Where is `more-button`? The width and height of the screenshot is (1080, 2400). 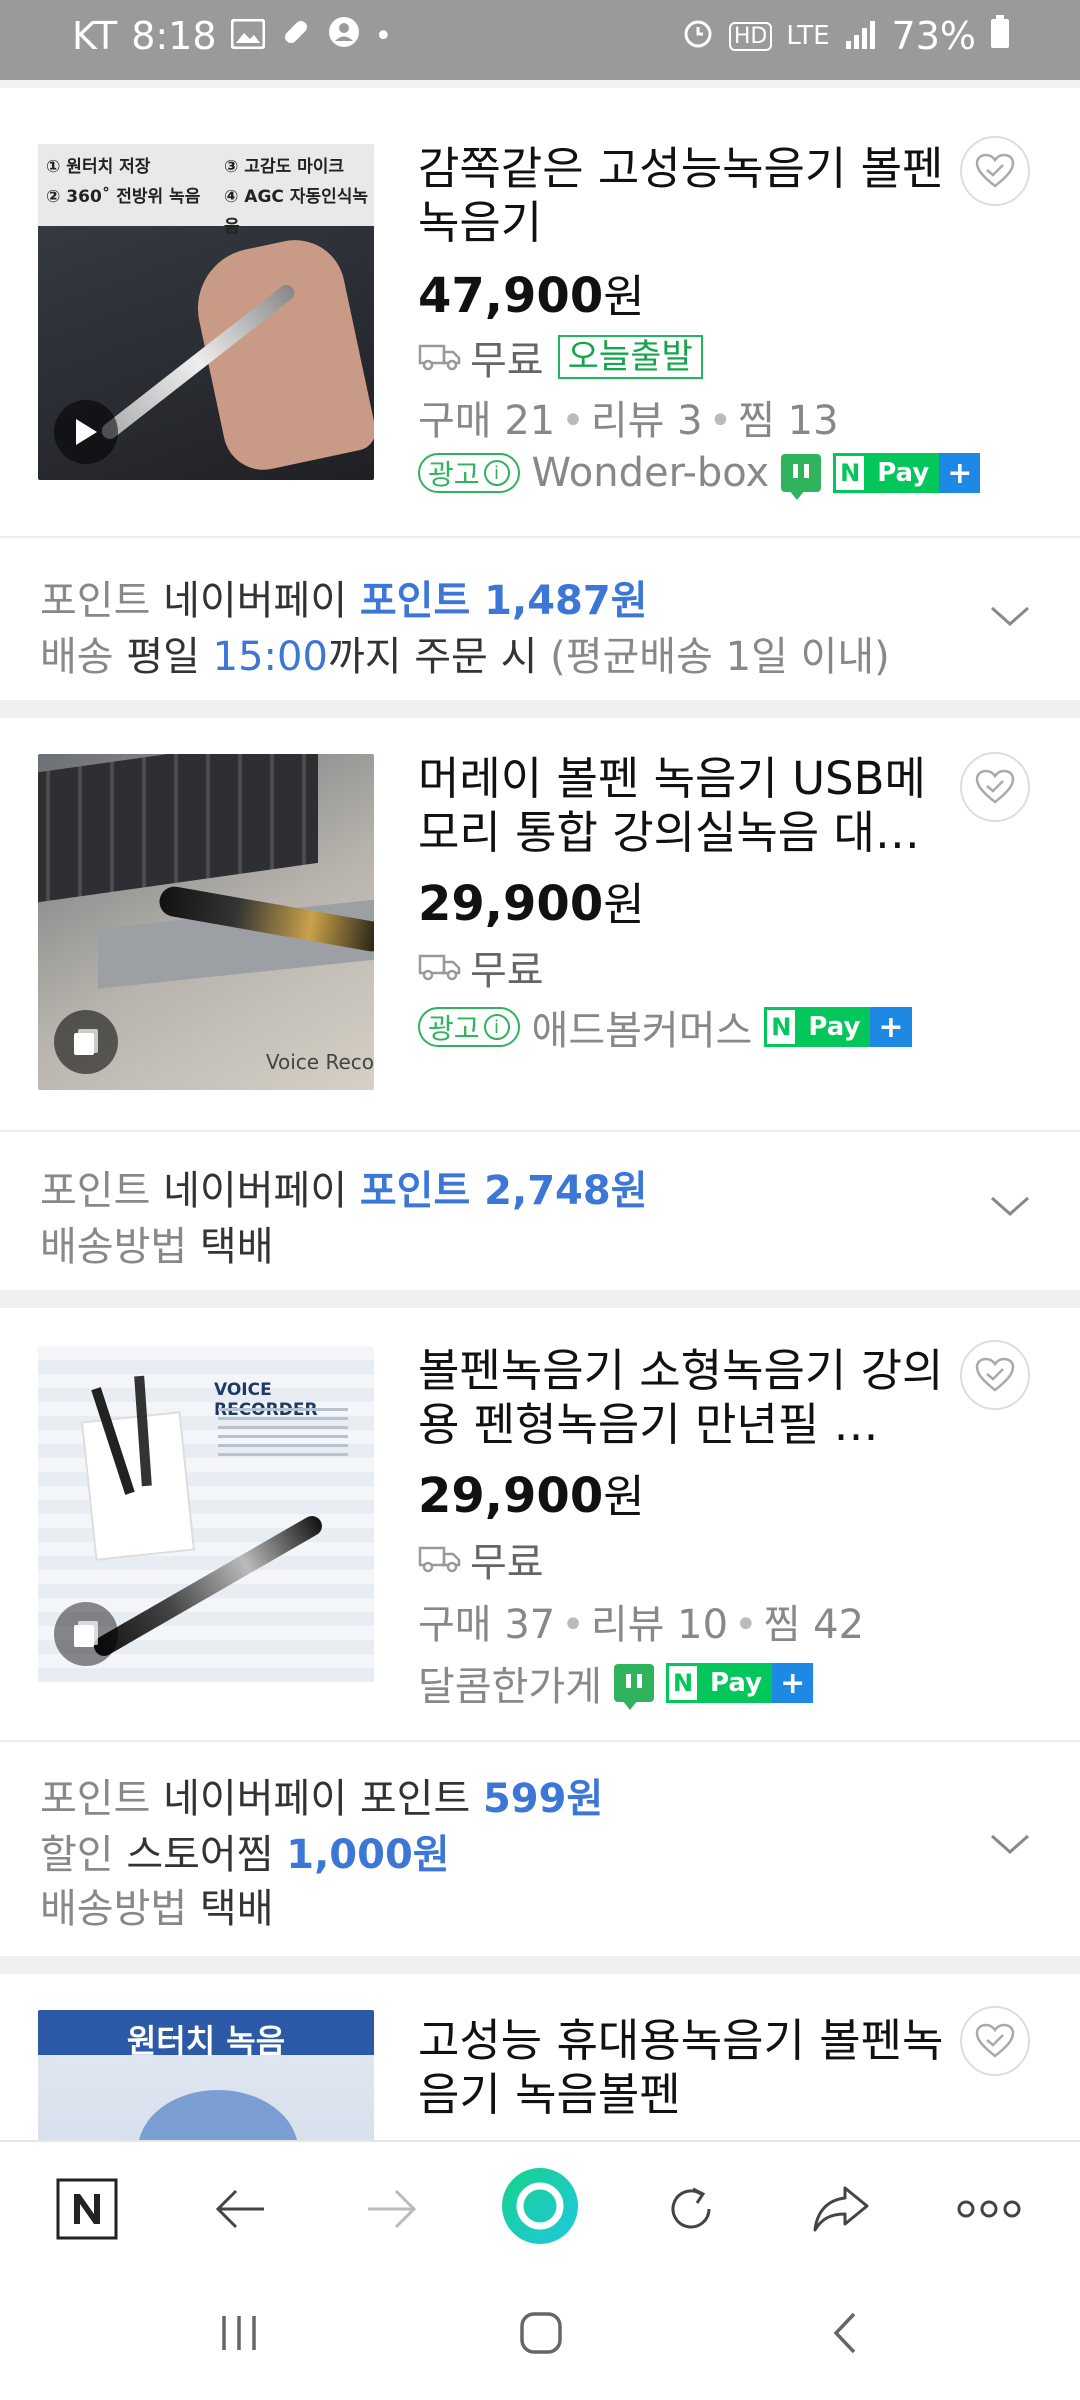 more-button is located at coordinates (989, 2209).